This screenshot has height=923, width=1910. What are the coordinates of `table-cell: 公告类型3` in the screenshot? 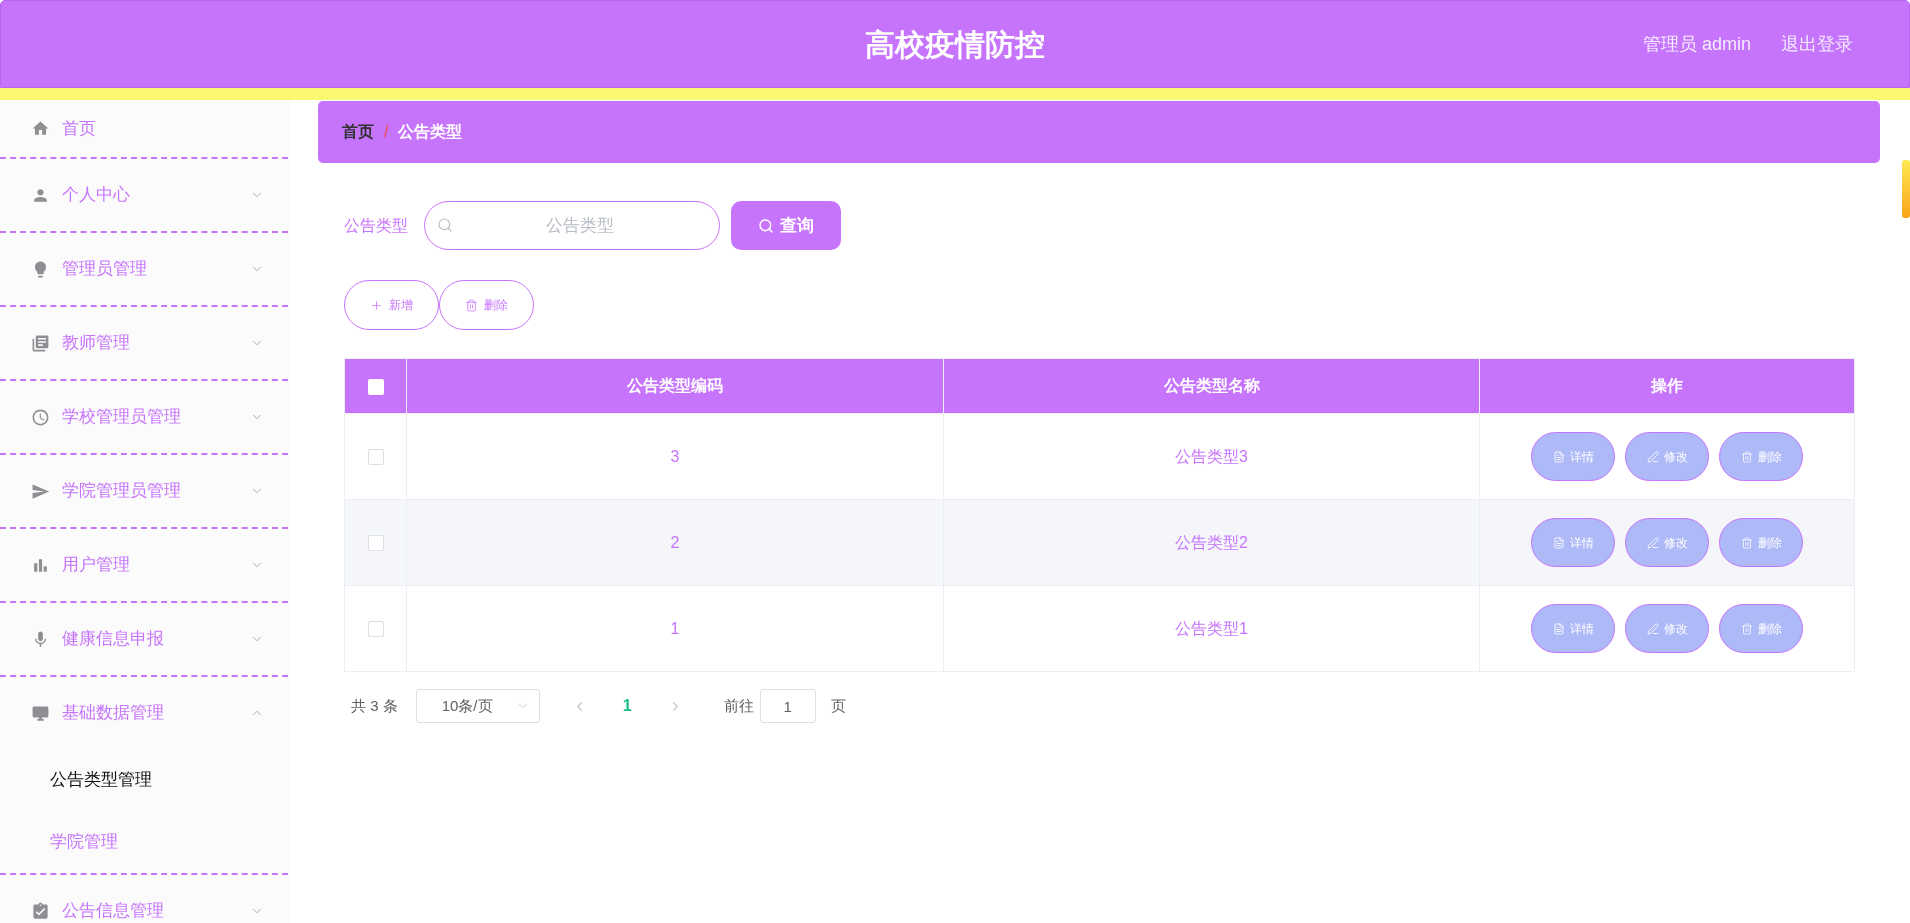 It's located at (1211, 456).